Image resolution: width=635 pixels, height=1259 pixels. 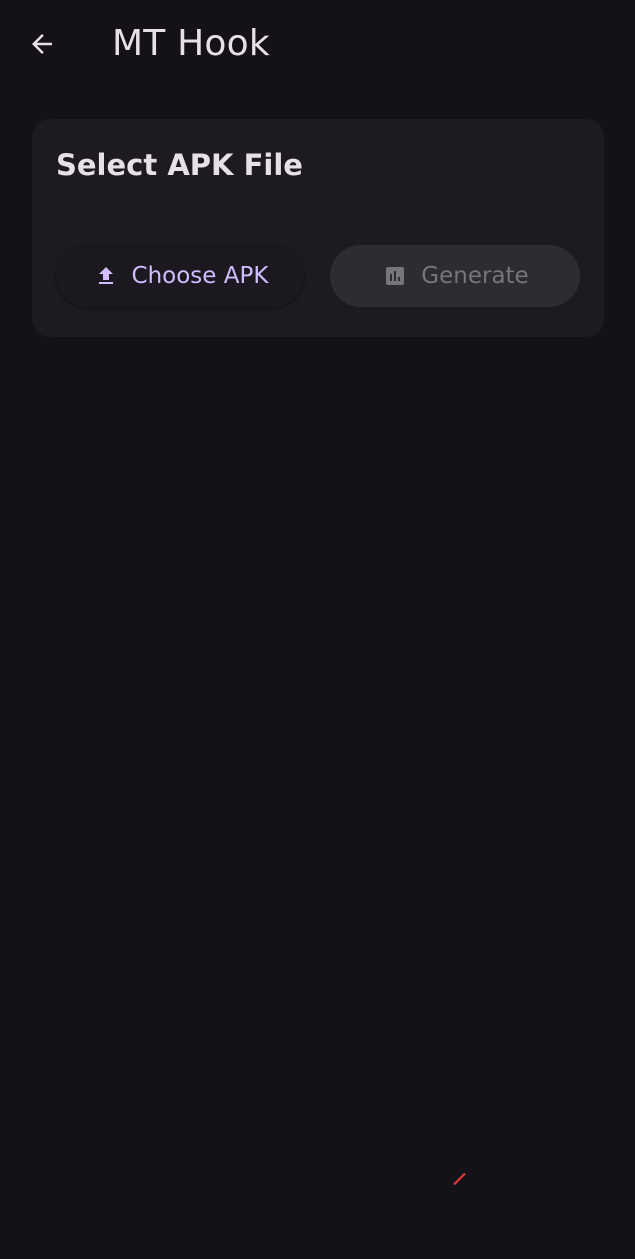 I want to click on generate-button: Generate, so click(x=455, y=276).